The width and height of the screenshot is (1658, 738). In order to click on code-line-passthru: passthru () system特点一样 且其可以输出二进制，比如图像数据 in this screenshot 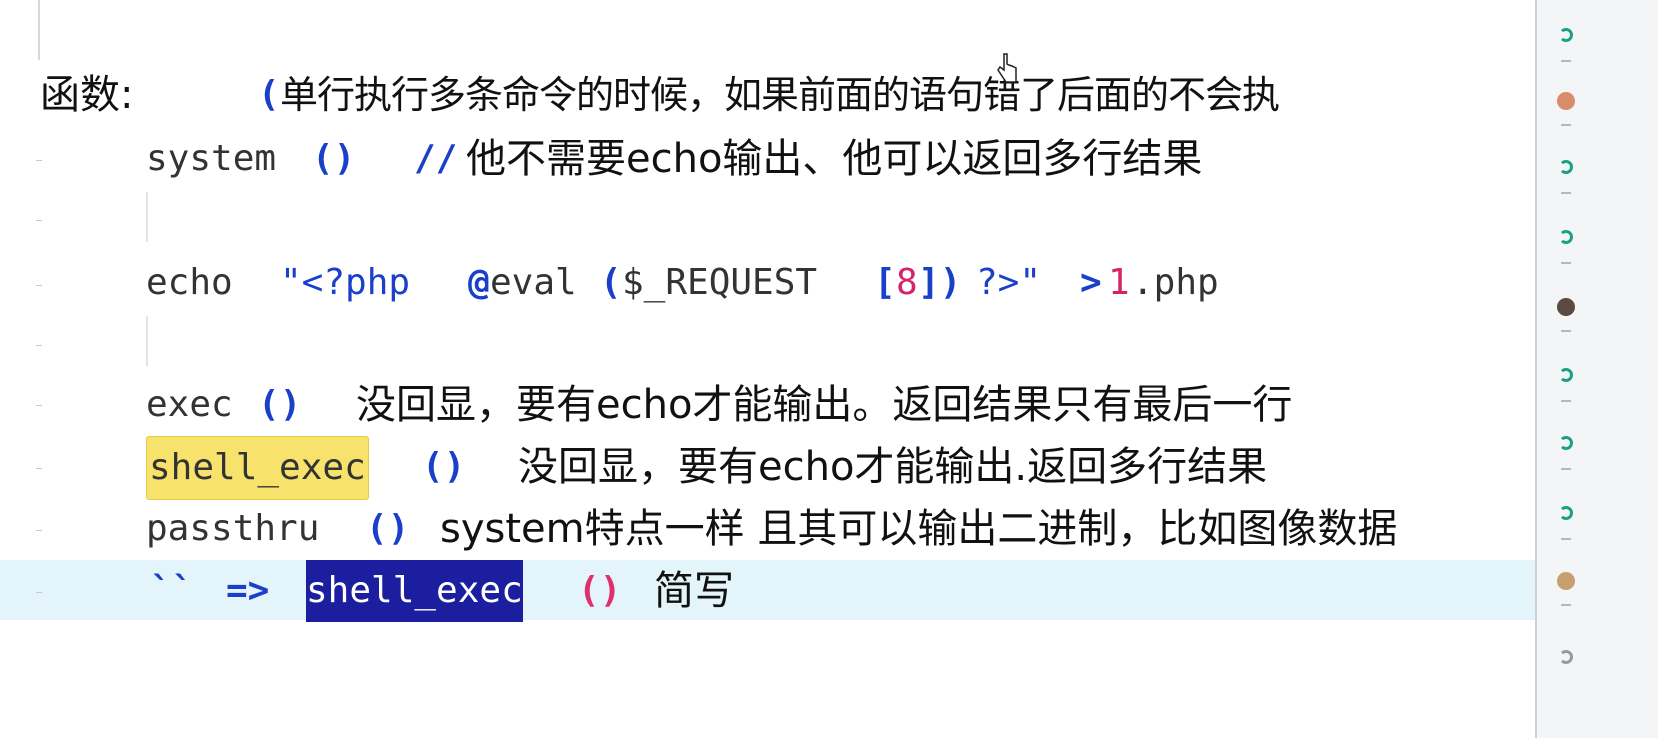, I will do `click(767, 529)`.